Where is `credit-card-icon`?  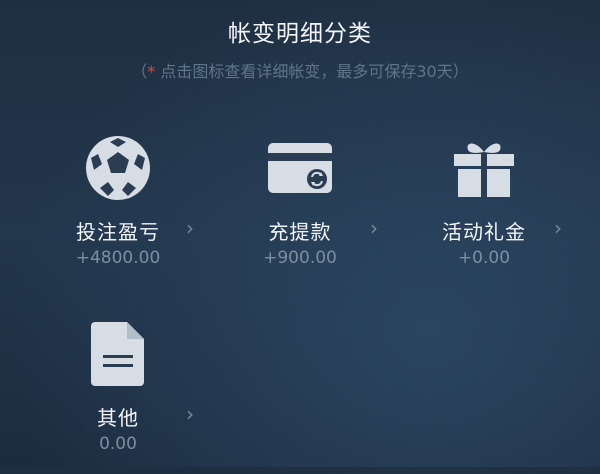 credit-card-icon is located at coordinates (300, 168).